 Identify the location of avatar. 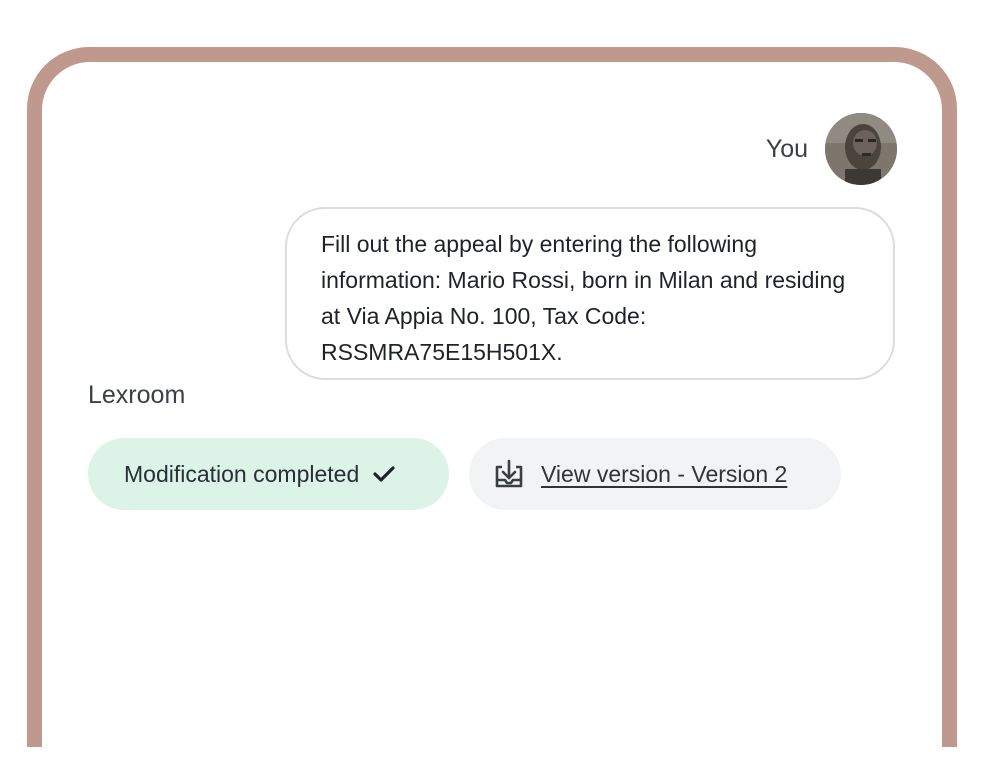
(861, 149).